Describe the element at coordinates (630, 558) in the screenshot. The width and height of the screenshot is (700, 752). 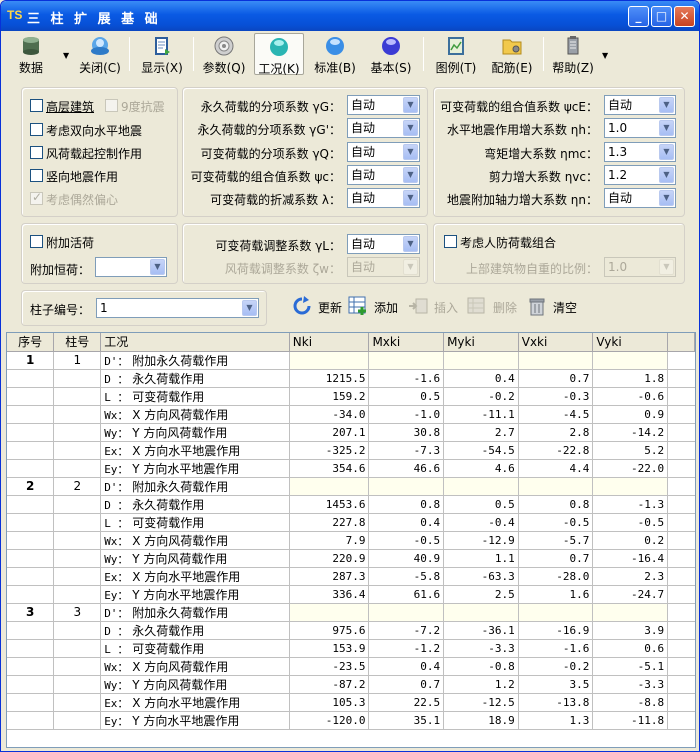
I see `cell-vyki: -16.4` at that location.